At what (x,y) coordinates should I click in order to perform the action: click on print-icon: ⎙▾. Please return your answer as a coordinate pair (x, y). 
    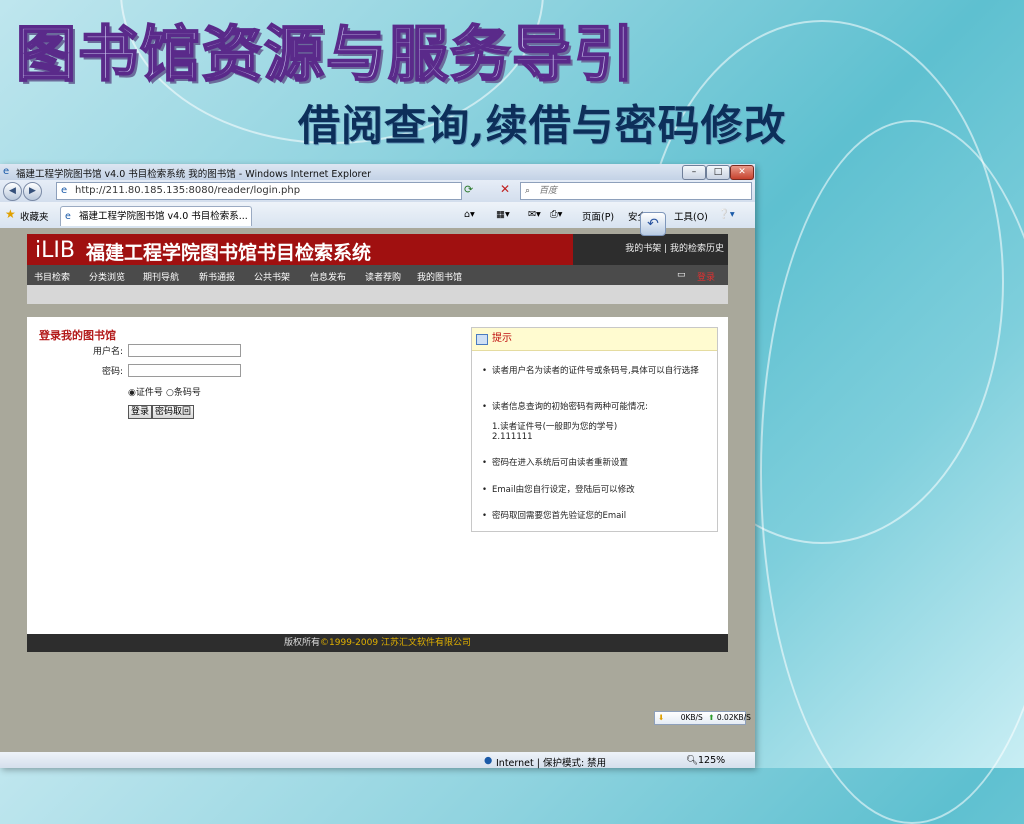
    Looking at the image, I should click on (556, 214).